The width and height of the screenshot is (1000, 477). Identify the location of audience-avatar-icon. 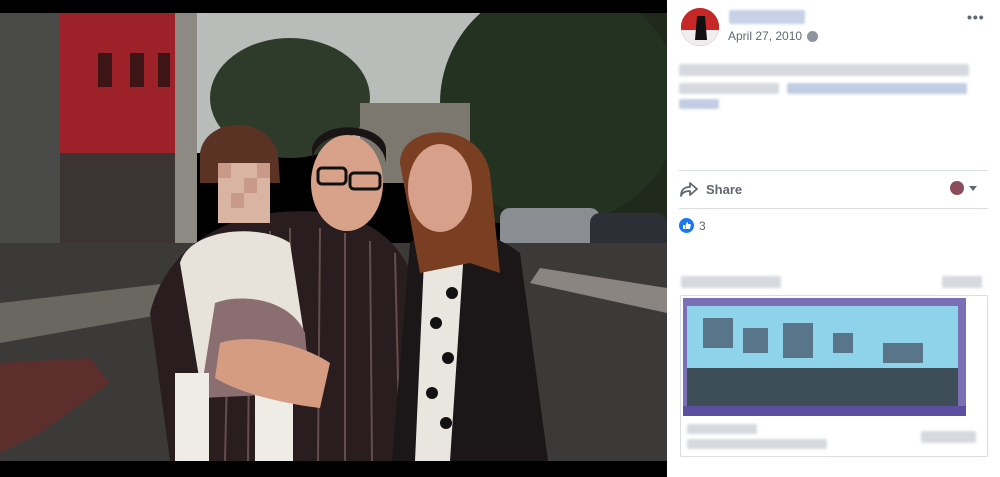
(957, 188).